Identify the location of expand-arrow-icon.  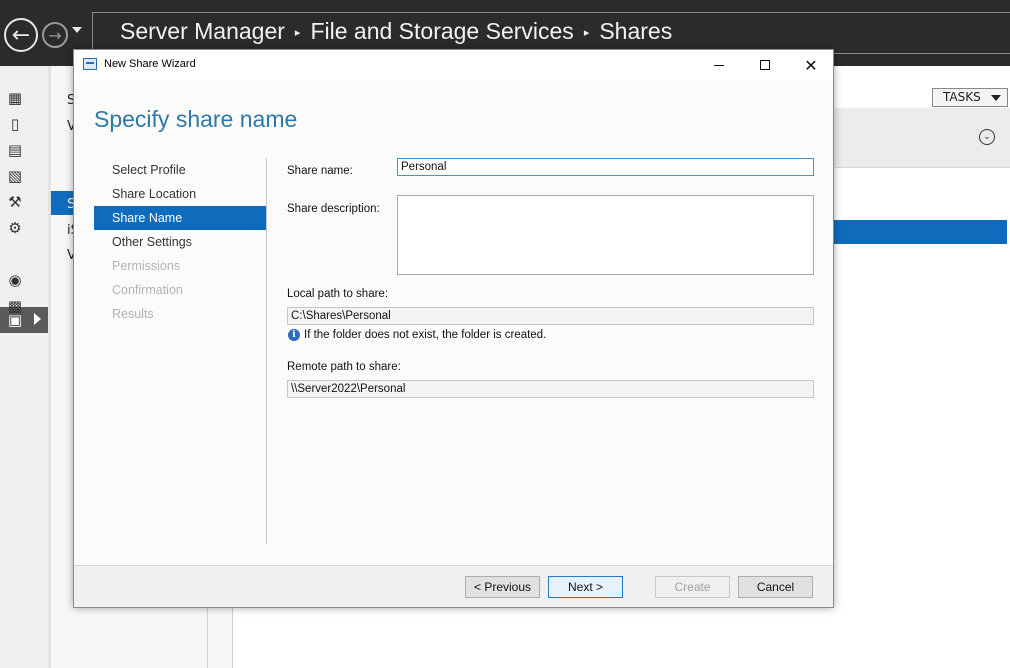
(37, 319).